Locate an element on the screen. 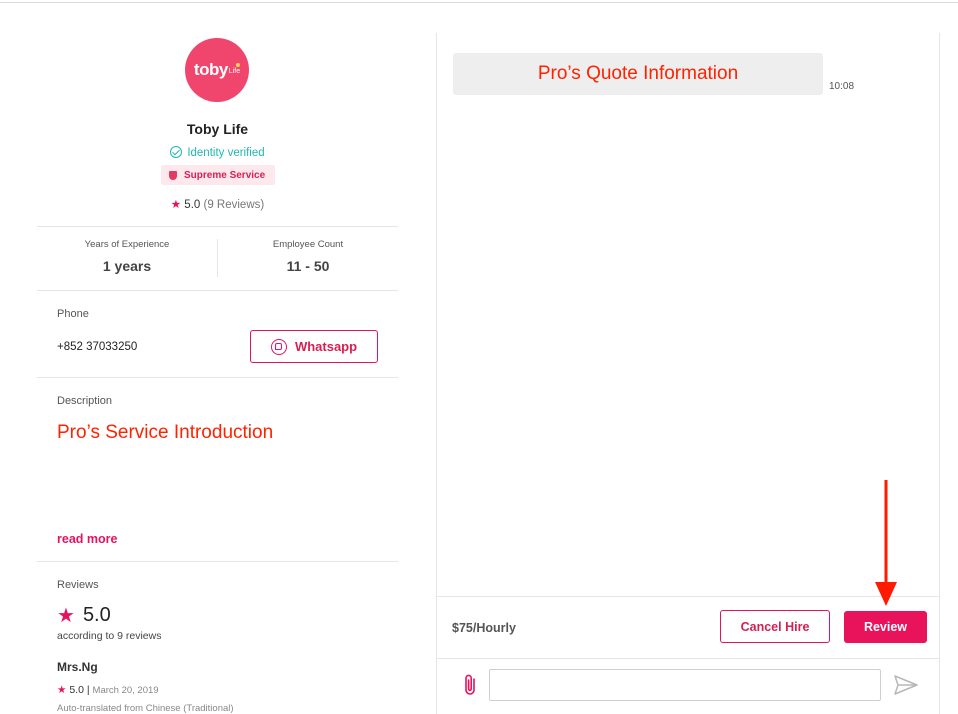  review-button: Review is located at coordinates (885, 627).